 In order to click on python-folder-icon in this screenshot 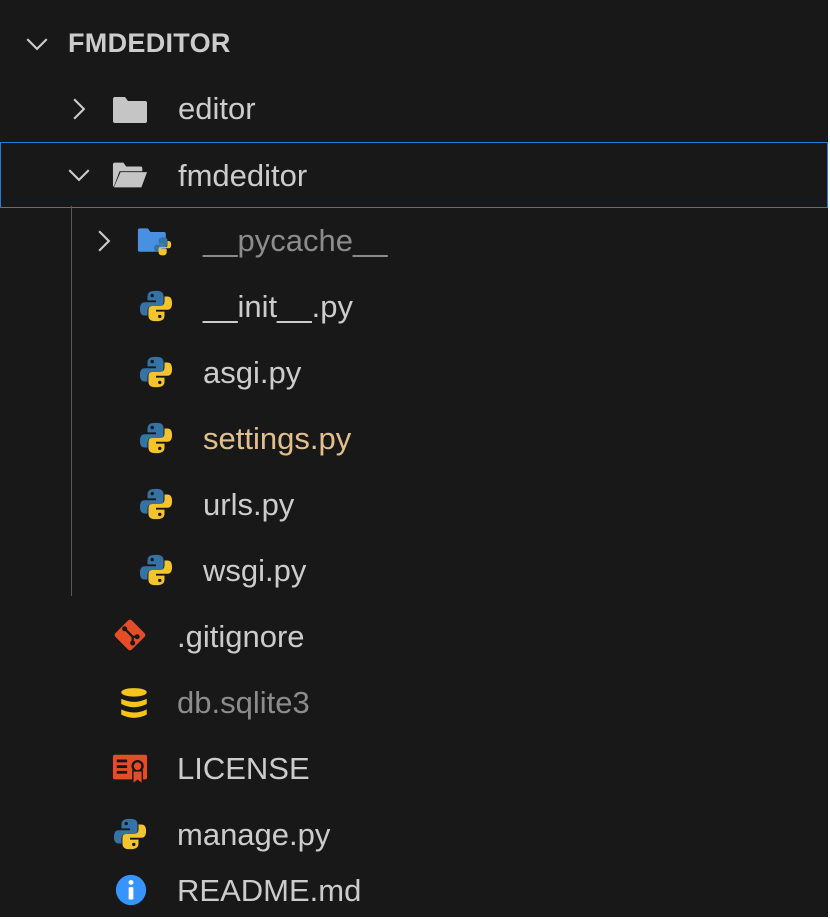, I will do `click(154, 242)`.